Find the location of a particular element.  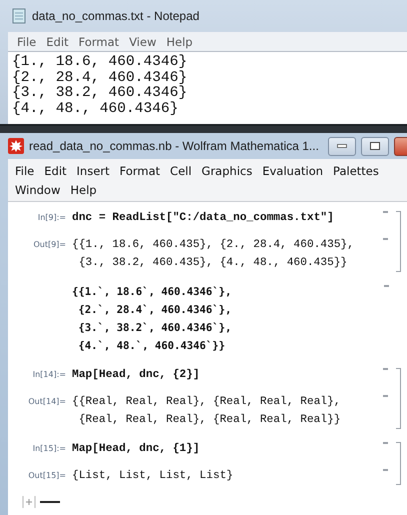

cell-label: In[14]:= is located at coordinates (49, 374).